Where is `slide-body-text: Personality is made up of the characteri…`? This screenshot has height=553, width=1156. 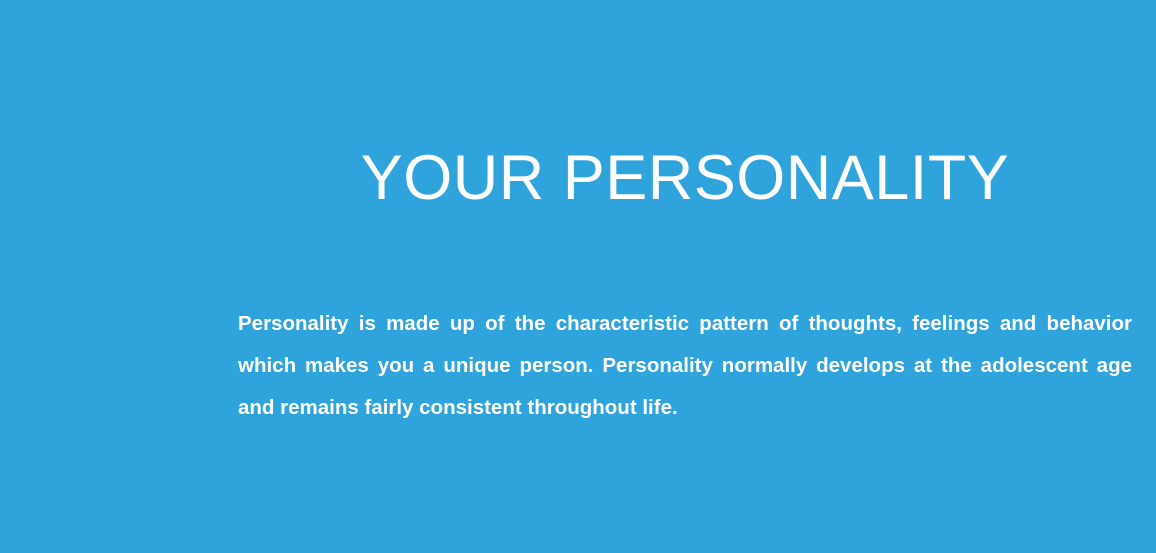 slide-body-text: Personality is made up of the characteri… is located at coordinates (685, 365).